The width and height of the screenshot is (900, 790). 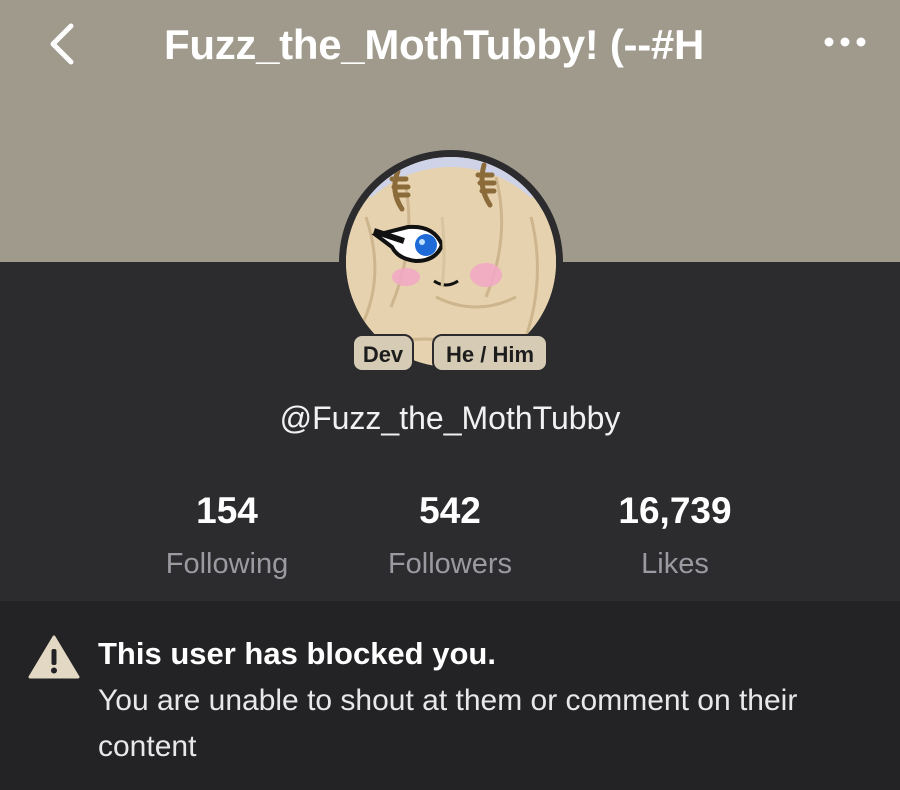 What do you see at coordinates (490, 353) in the screenshot?
I see `pronoun-tag: He / Him` at bounding box center [490, 353].